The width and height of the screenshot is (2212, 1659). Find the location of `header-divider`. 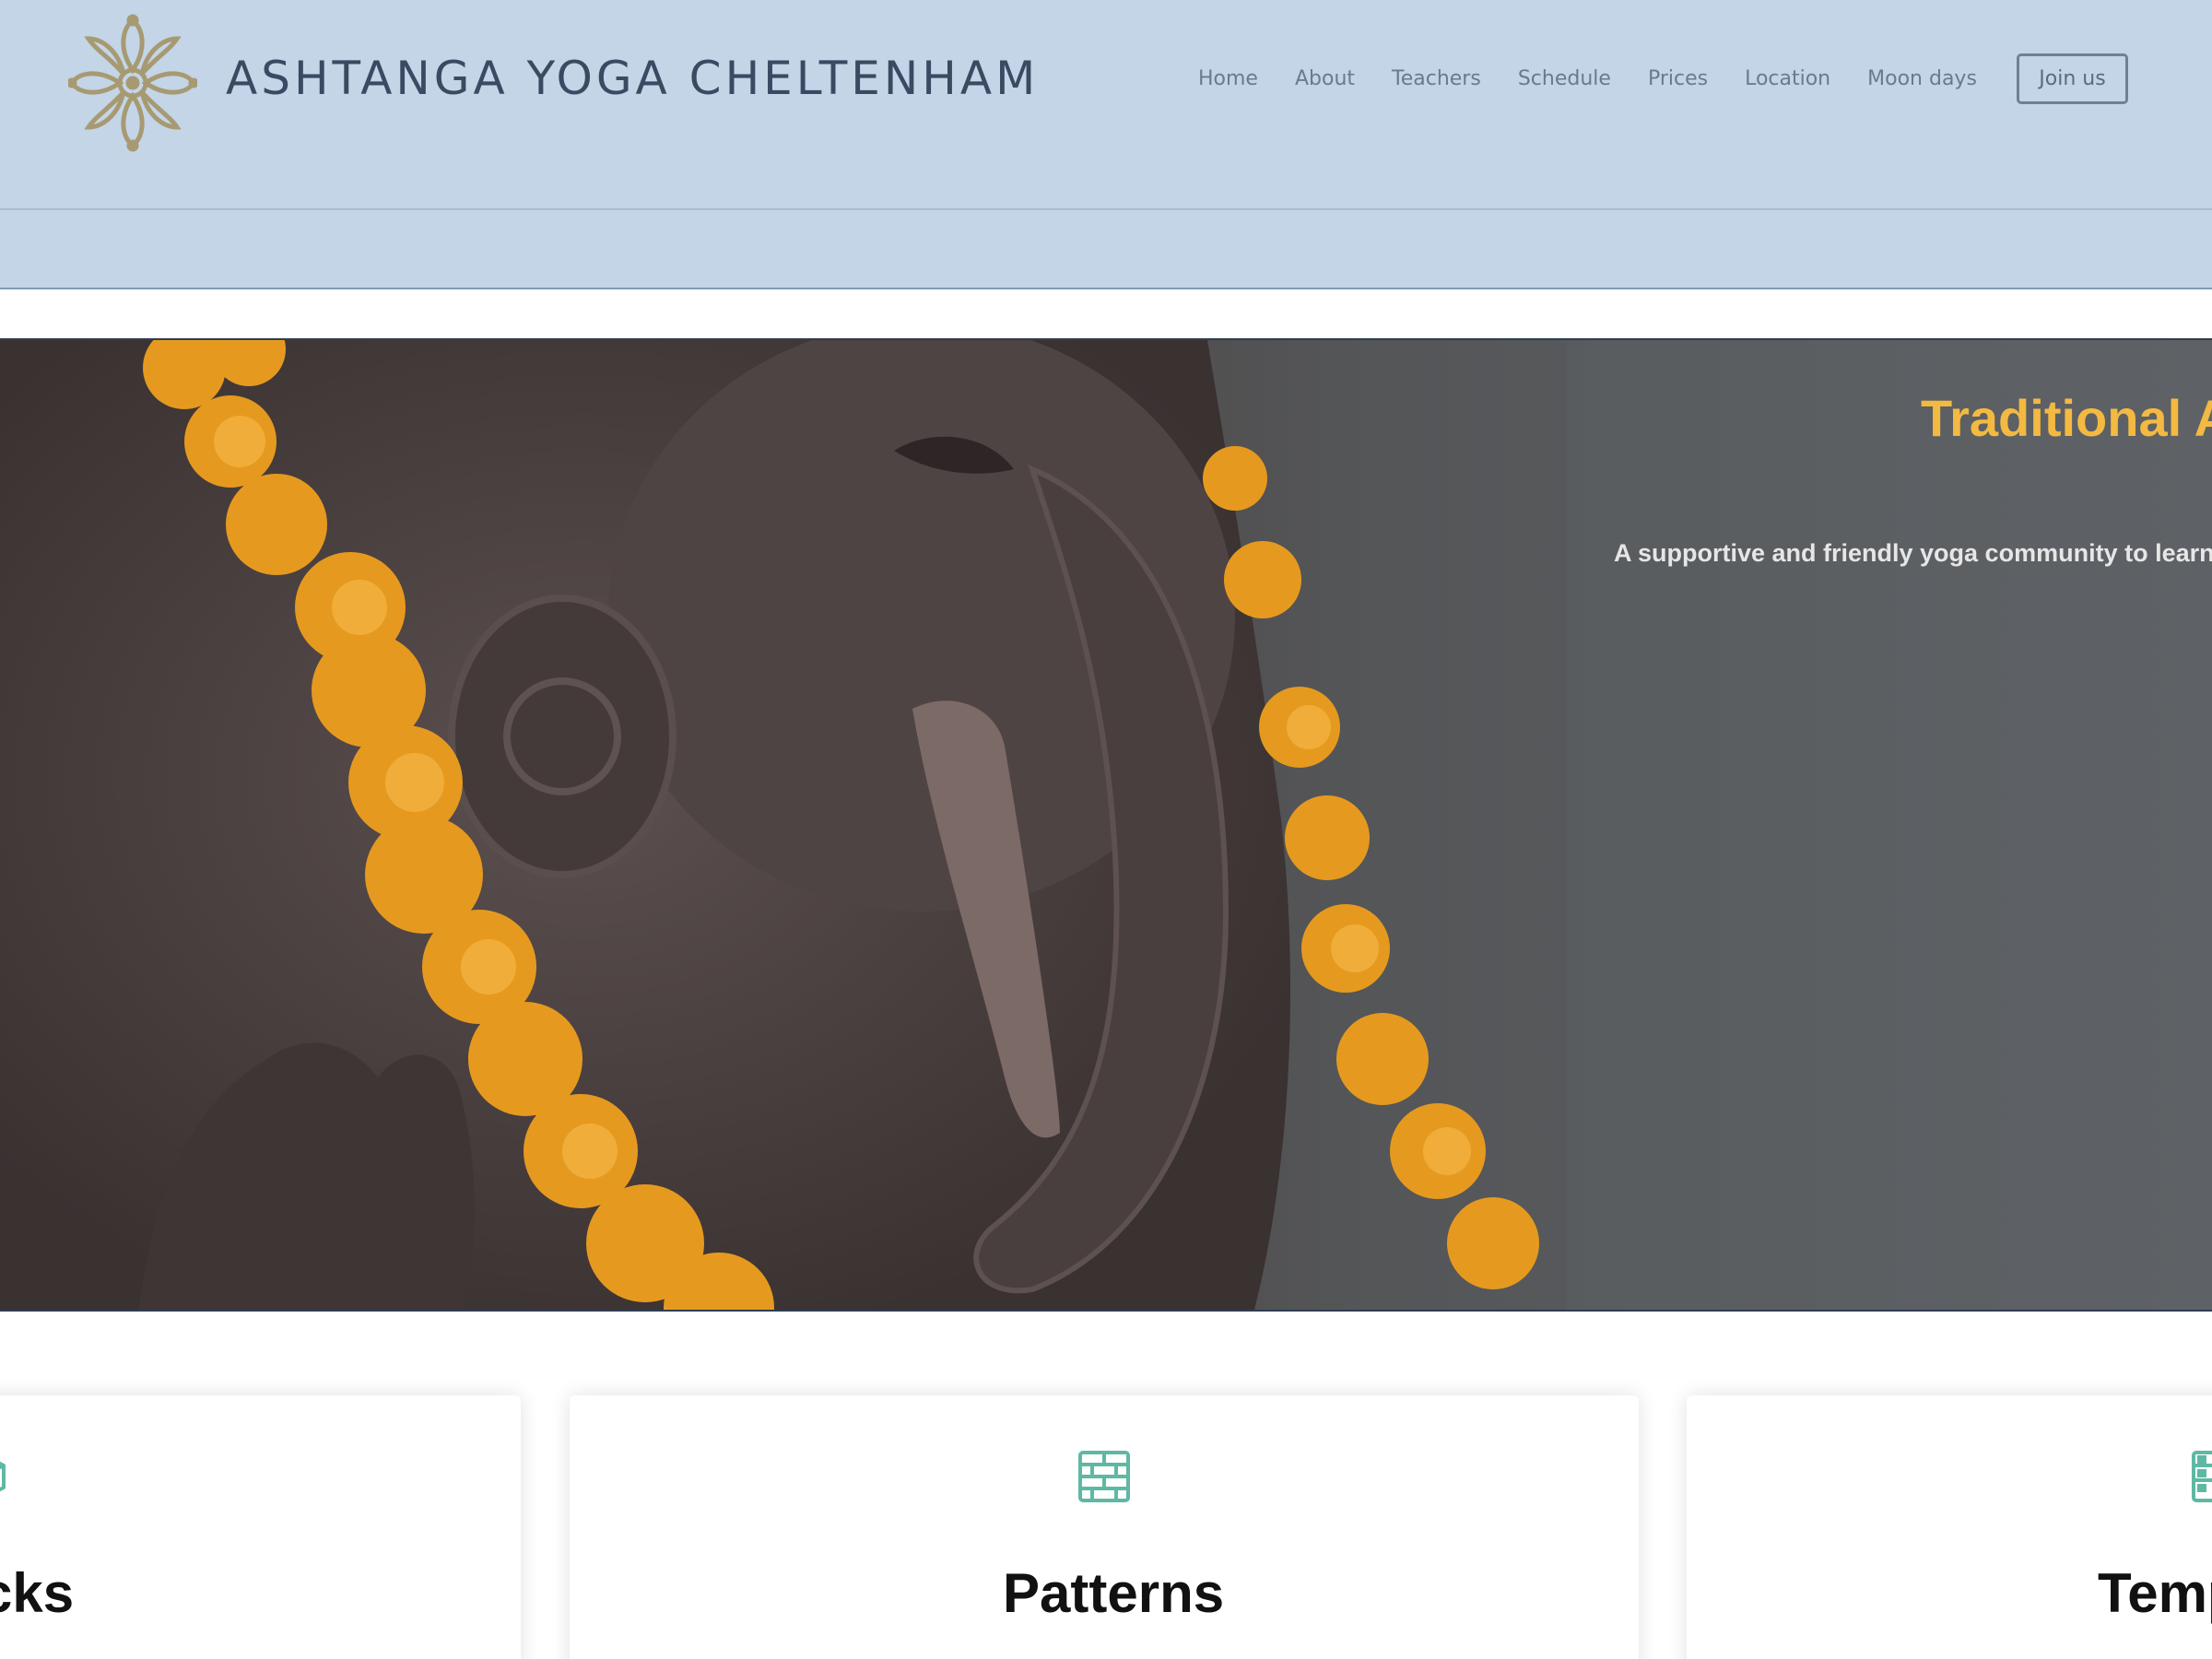

header-divider is located at coordinates (1106, 209).